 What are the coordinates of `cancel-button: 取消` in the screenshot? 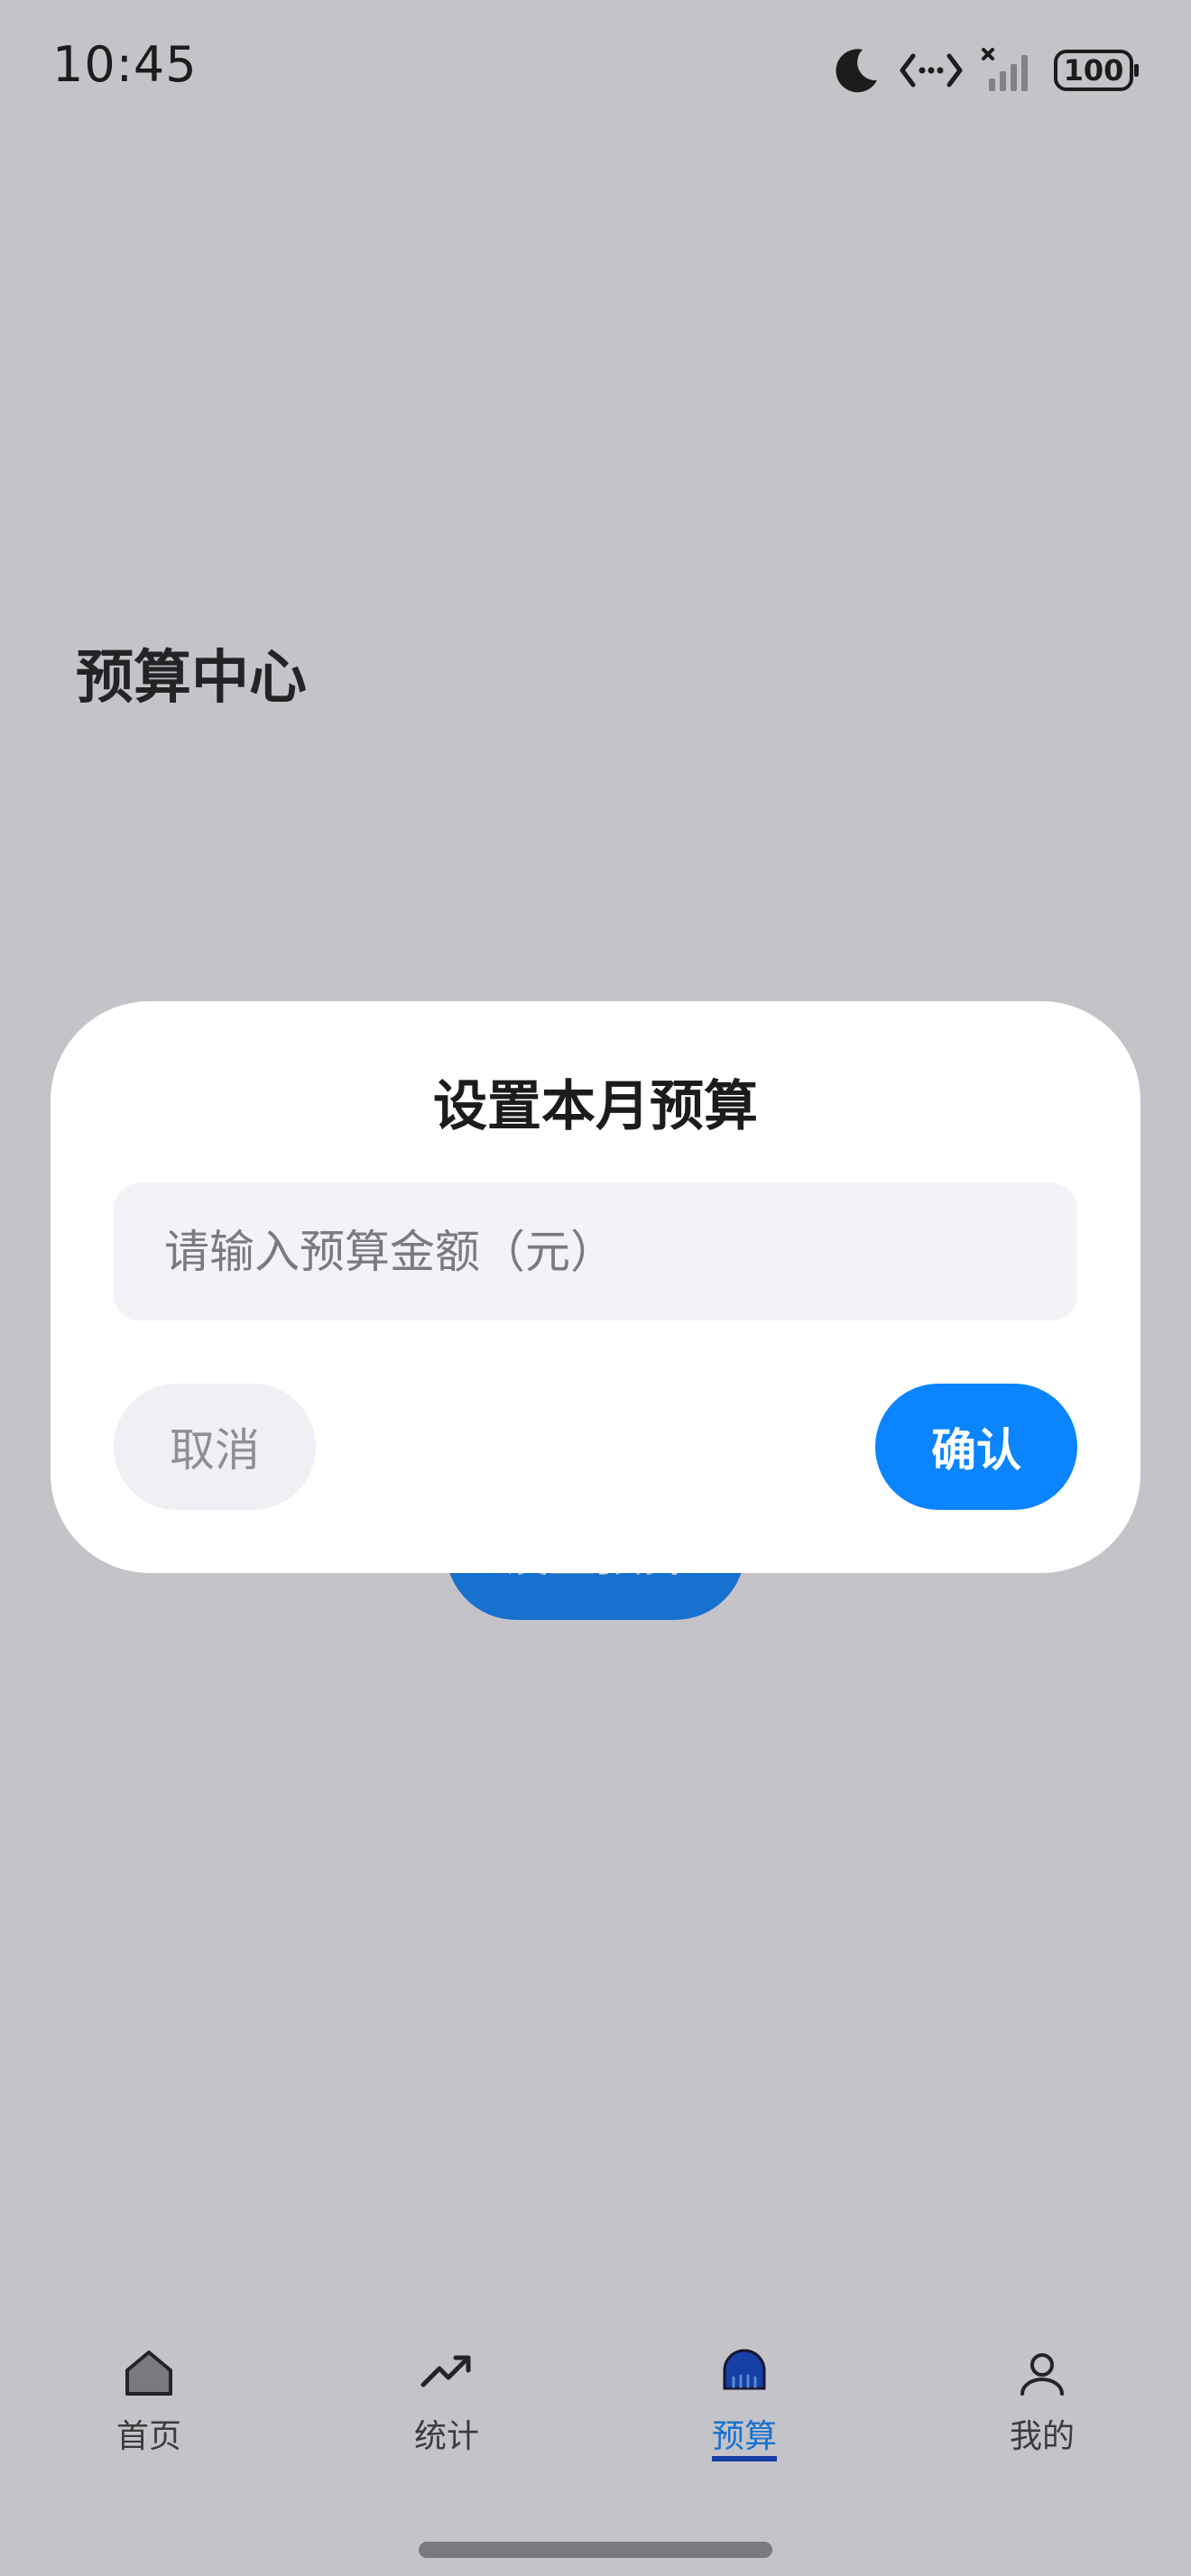 It's located at (215, 1447).